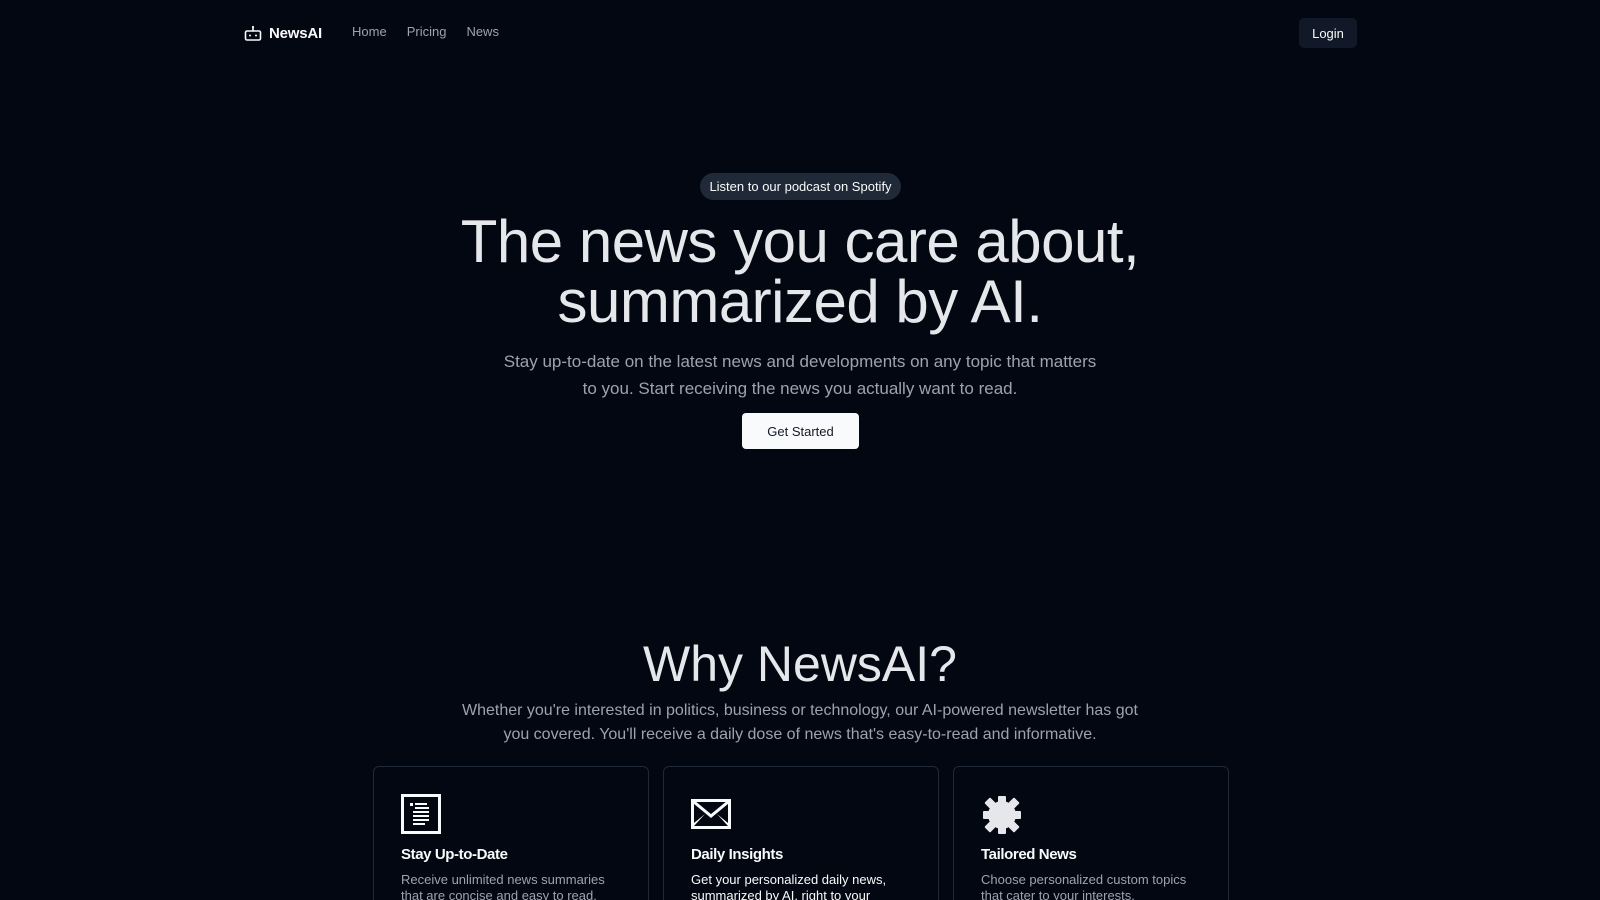  I want to click on nav-link-pricing: Pricing, so click(427, 31).